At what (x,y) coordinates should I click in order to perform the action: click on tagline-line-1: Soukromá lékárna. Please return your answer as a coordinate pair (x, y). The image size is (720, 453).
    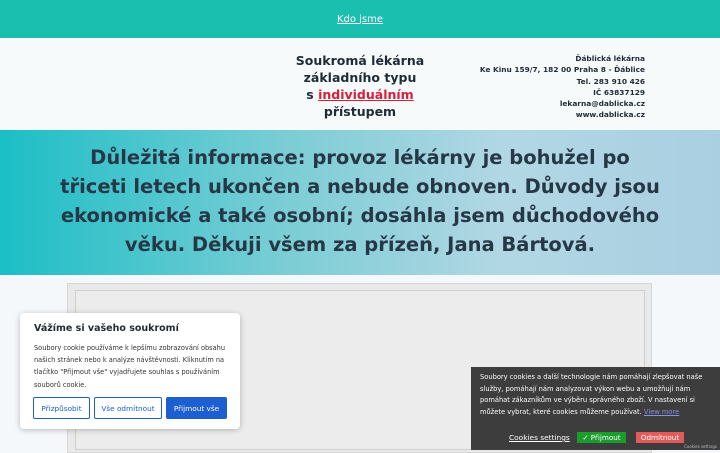
    Looking at the image, I should click on (360, 60).